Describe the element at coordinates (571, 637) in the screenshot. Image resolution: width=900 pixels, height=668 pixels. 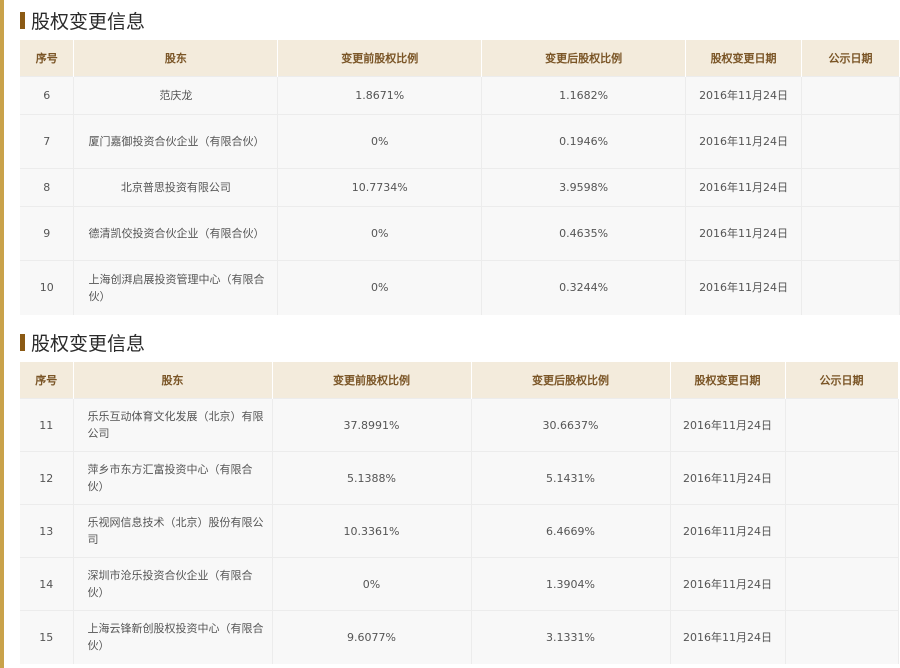
I see `cell-ratio-after: 3.1331%` at that location.